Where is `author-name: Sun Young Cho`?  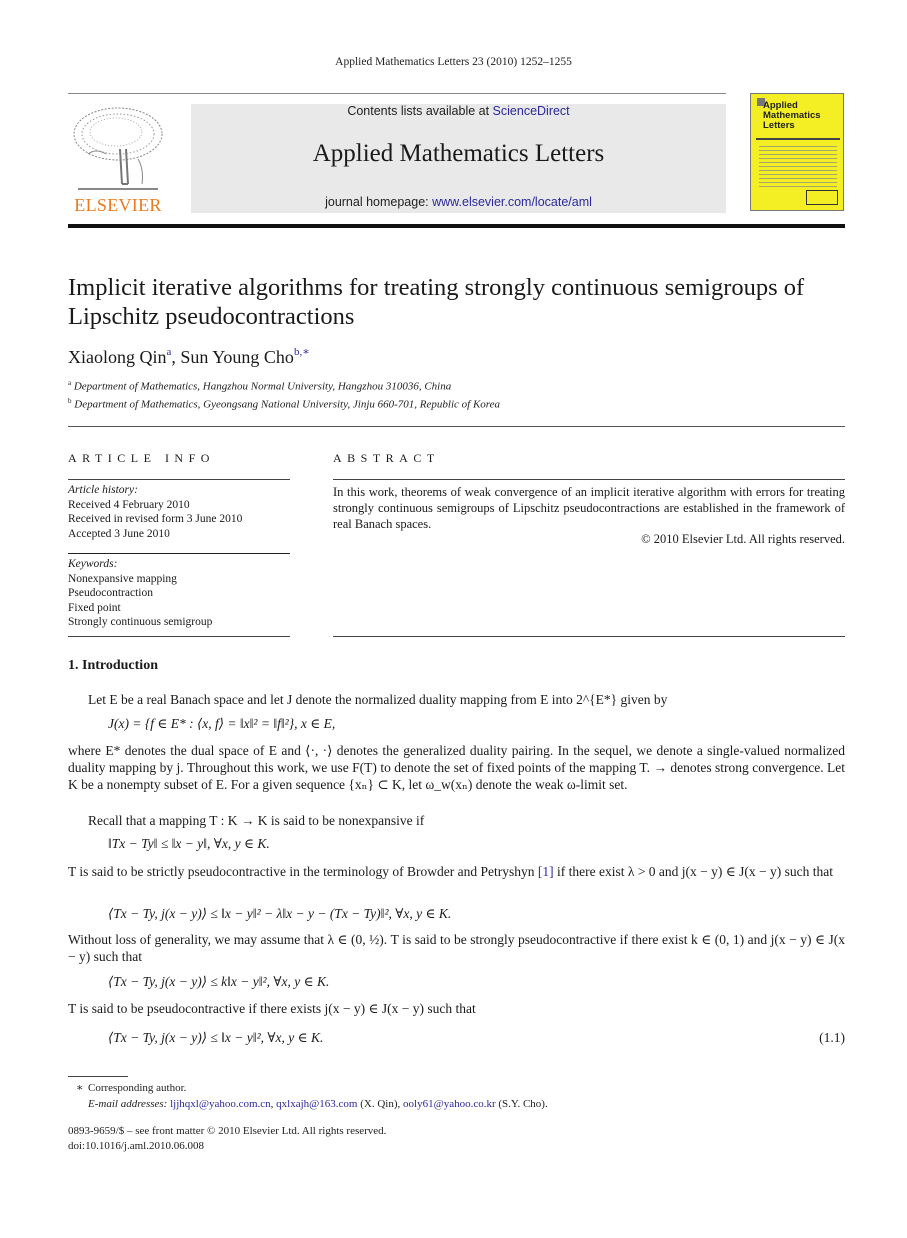 author-name: Sun Young Cho is located at coordinates (237, 357).